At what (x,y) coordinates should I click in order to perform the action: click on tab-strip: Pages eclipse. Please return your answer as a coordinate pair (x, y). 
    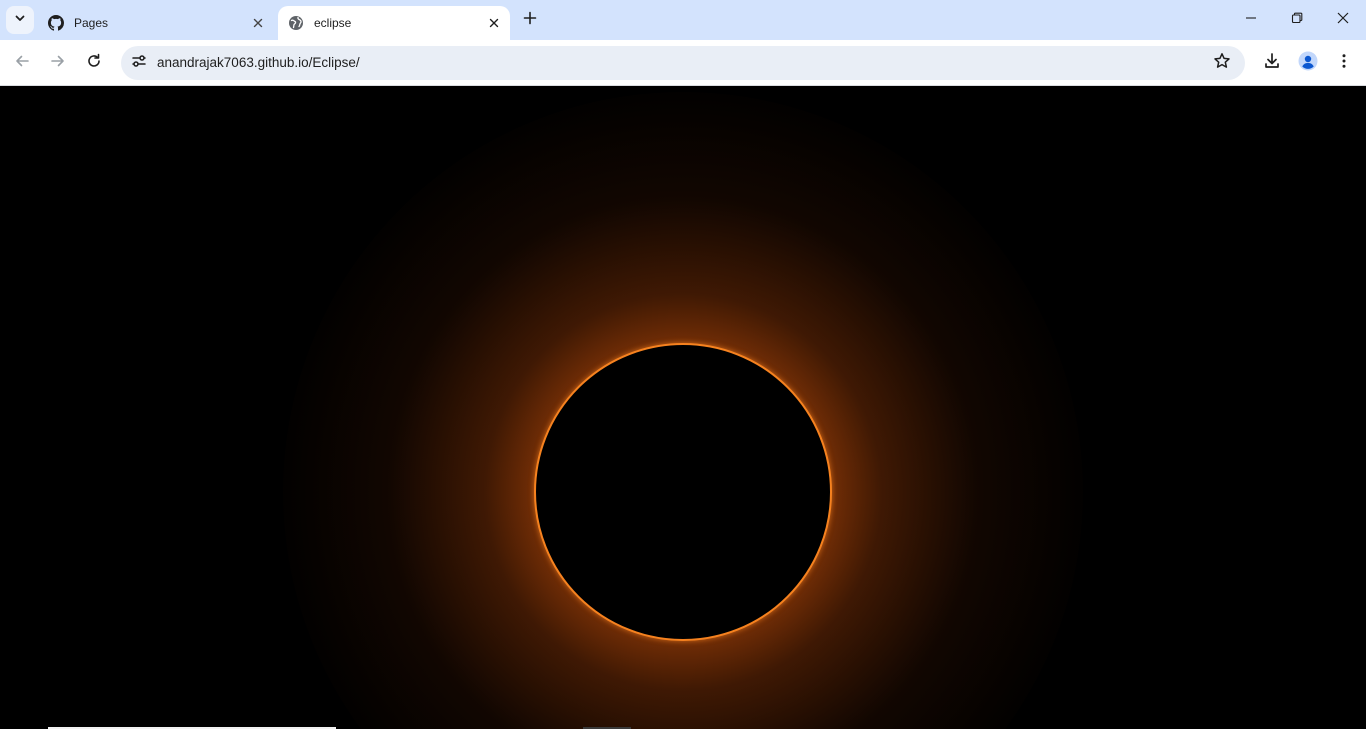
    Looking at the image, I should click on (683, 20).